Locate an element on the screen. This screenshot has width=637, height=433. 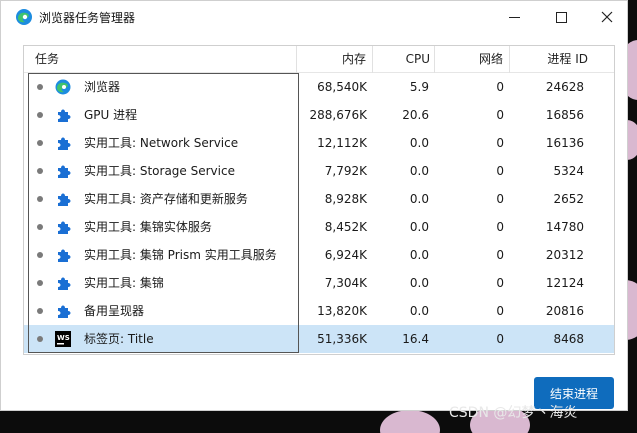
column-header-memory: 内存 is located at coordinates (335, 59).